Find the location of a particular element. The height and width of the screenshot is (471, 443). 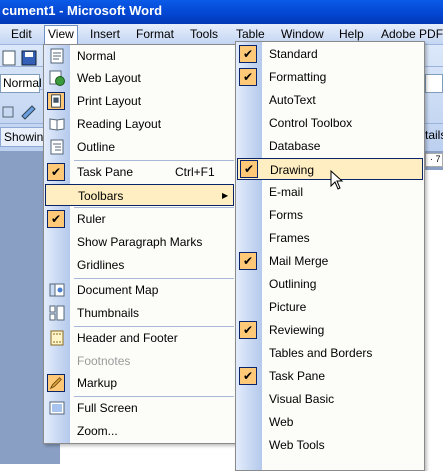

toolbar-item-formatting: ✔ Formatting is located at coordinates (330, 77).